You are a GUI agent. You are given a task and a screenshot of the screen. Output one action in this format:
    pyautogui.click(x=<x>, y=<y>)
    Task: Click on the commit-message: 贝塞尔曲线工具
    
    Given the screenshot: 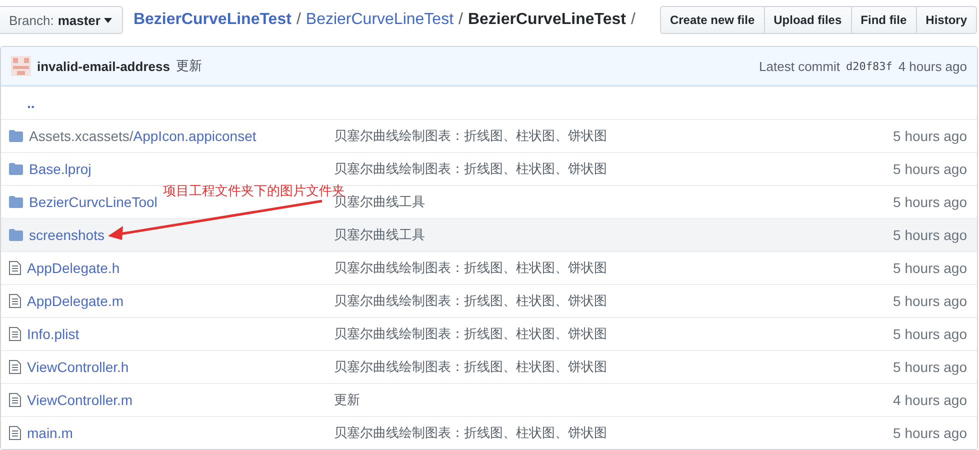 What is the action you would take?
    pyautogui.click(x=380, y=235)
    